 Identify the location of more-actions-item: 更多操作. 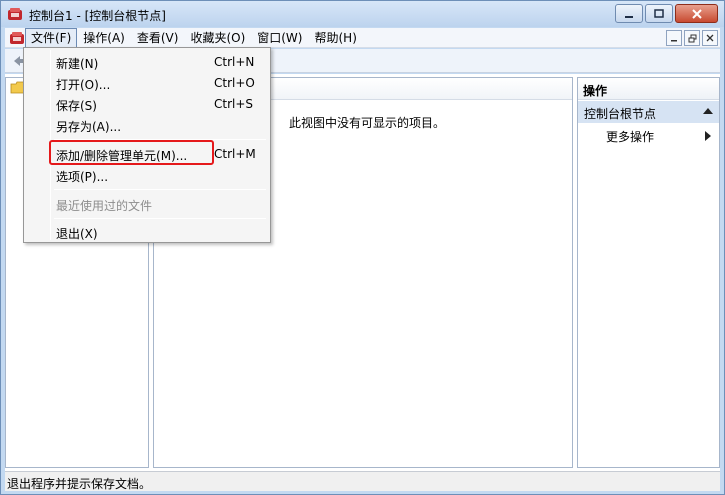
(648, 135).